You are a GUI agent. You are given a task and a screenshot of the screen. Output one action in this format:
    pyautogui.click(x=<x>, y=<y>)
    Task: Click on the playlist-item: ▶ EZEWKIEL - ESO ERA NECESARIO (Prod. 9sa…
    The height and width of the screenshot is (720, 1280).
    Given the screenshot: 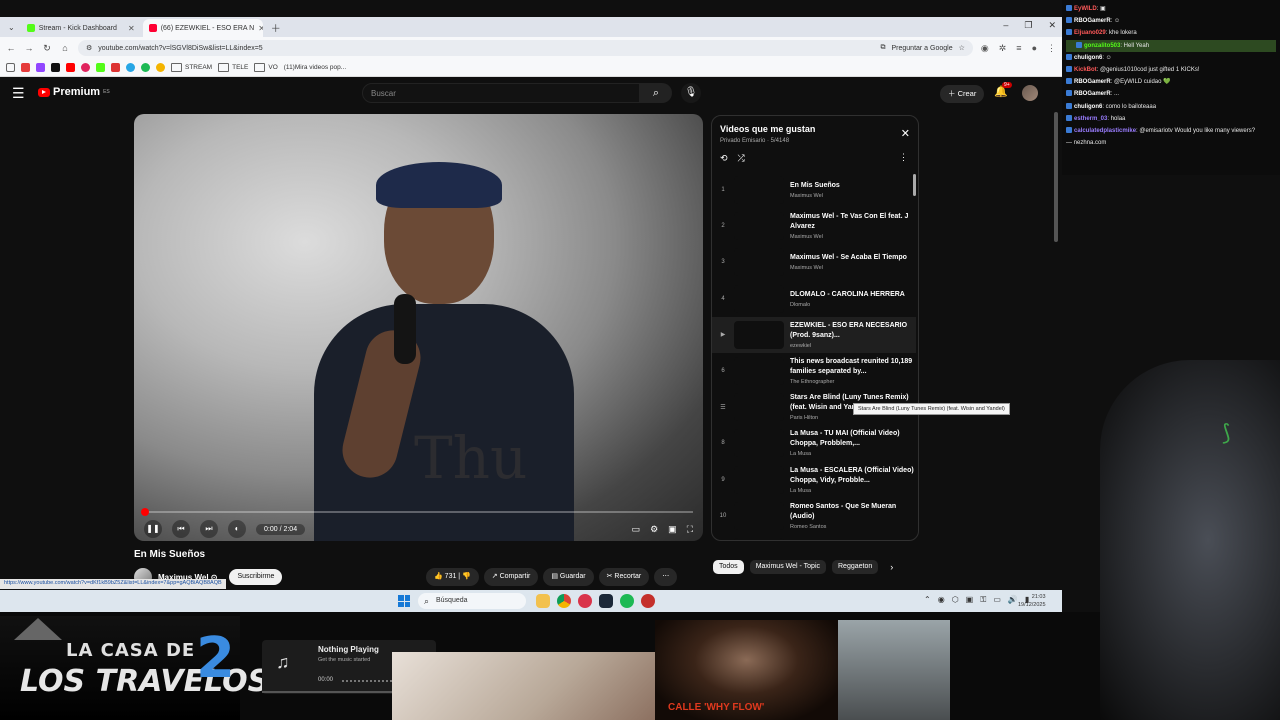 What is the action you would take?
    pyautogui.click(x=814, y=334)
    